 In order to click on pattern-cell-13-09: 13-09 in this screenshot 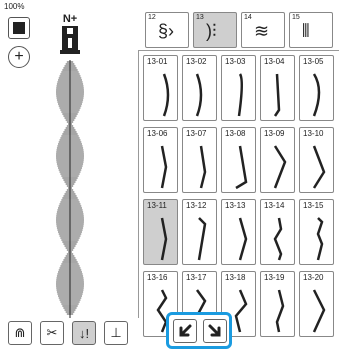, I will do `click(277, 160)`.